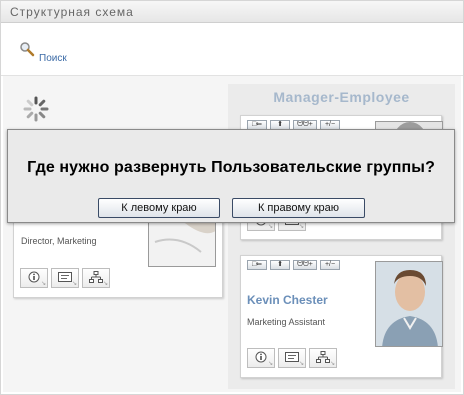 This screenshot has width=464, height=395. I want to click on employee-name: Kevin Chester, so click(287, 300).